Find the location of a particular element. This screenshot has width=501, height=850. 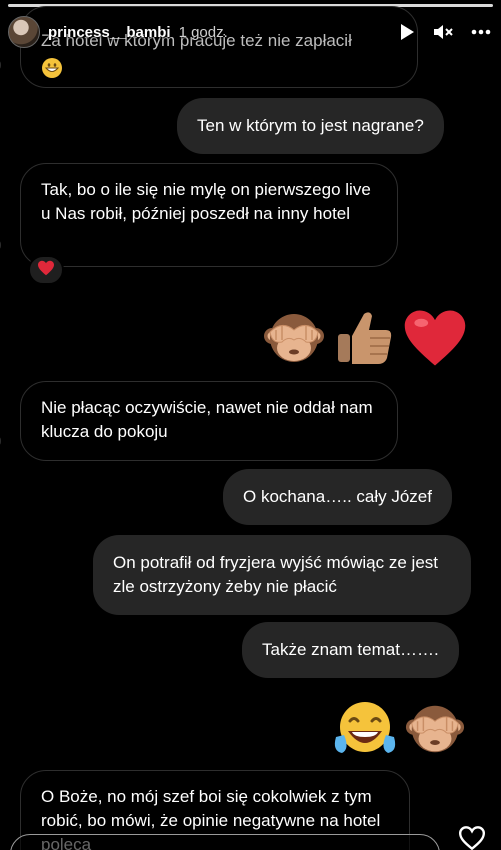

message-text: Także znam temat……. is located at coordinates (350, 649).